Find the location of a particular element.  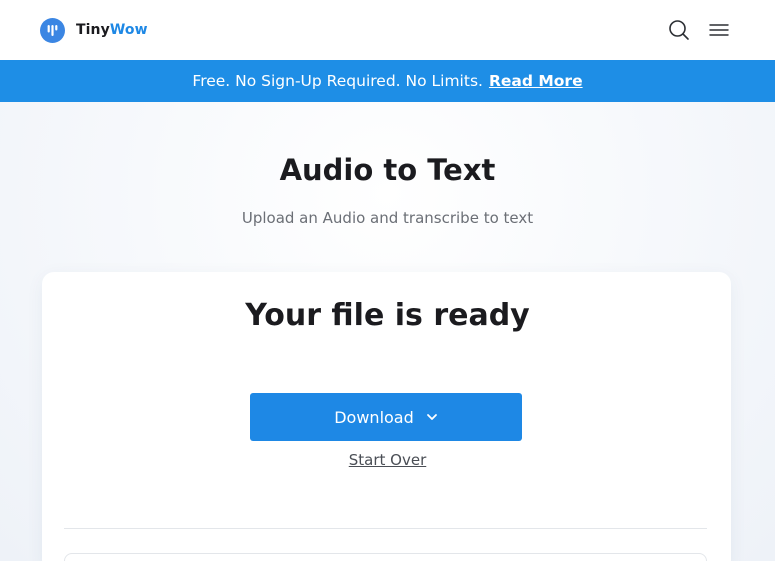

section-divider is located at coordinates (385, 528).